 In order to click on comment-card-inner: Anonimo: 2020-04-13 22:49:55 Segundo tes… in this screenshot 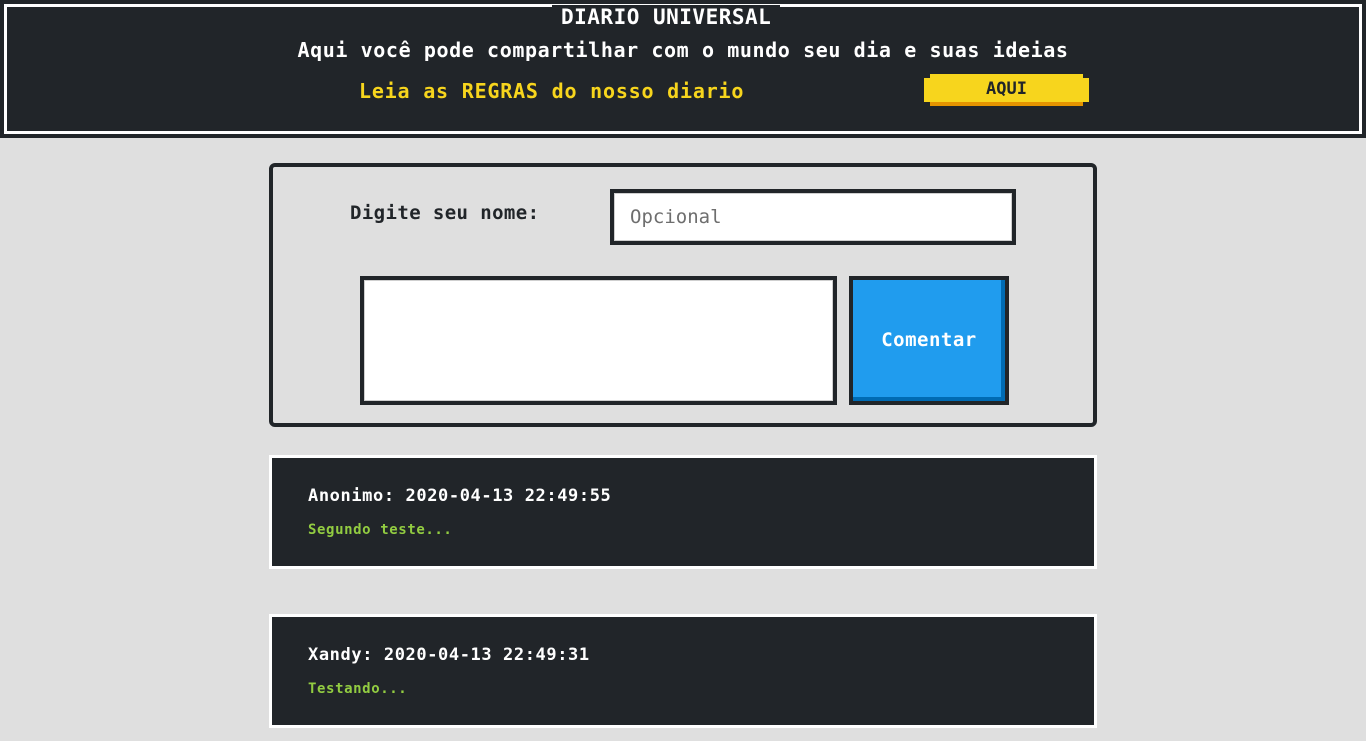, I will do `click(683, 512)`.